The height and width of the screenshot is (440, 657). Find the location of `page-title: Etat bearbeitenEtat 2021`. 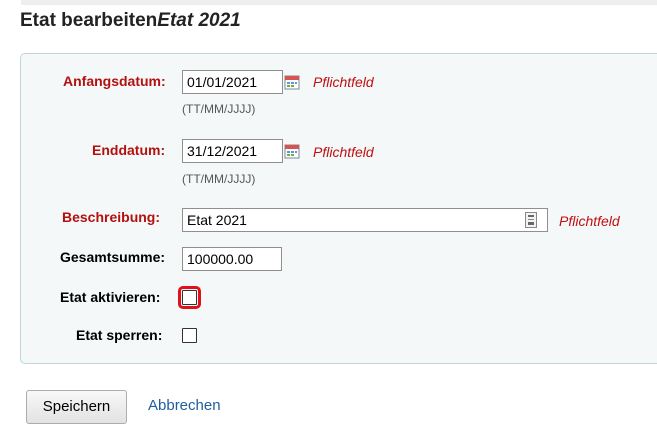

page-title: Etat bearbeitenEtat 2021 is located at coordinates (130, 21).